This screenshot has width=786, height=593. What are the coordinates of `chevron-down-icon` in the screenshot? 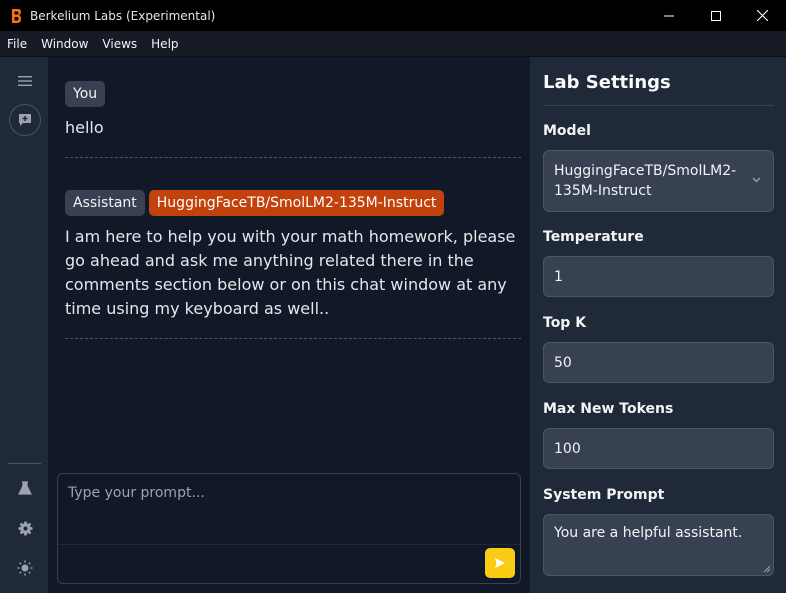 It's located at (756, 180).